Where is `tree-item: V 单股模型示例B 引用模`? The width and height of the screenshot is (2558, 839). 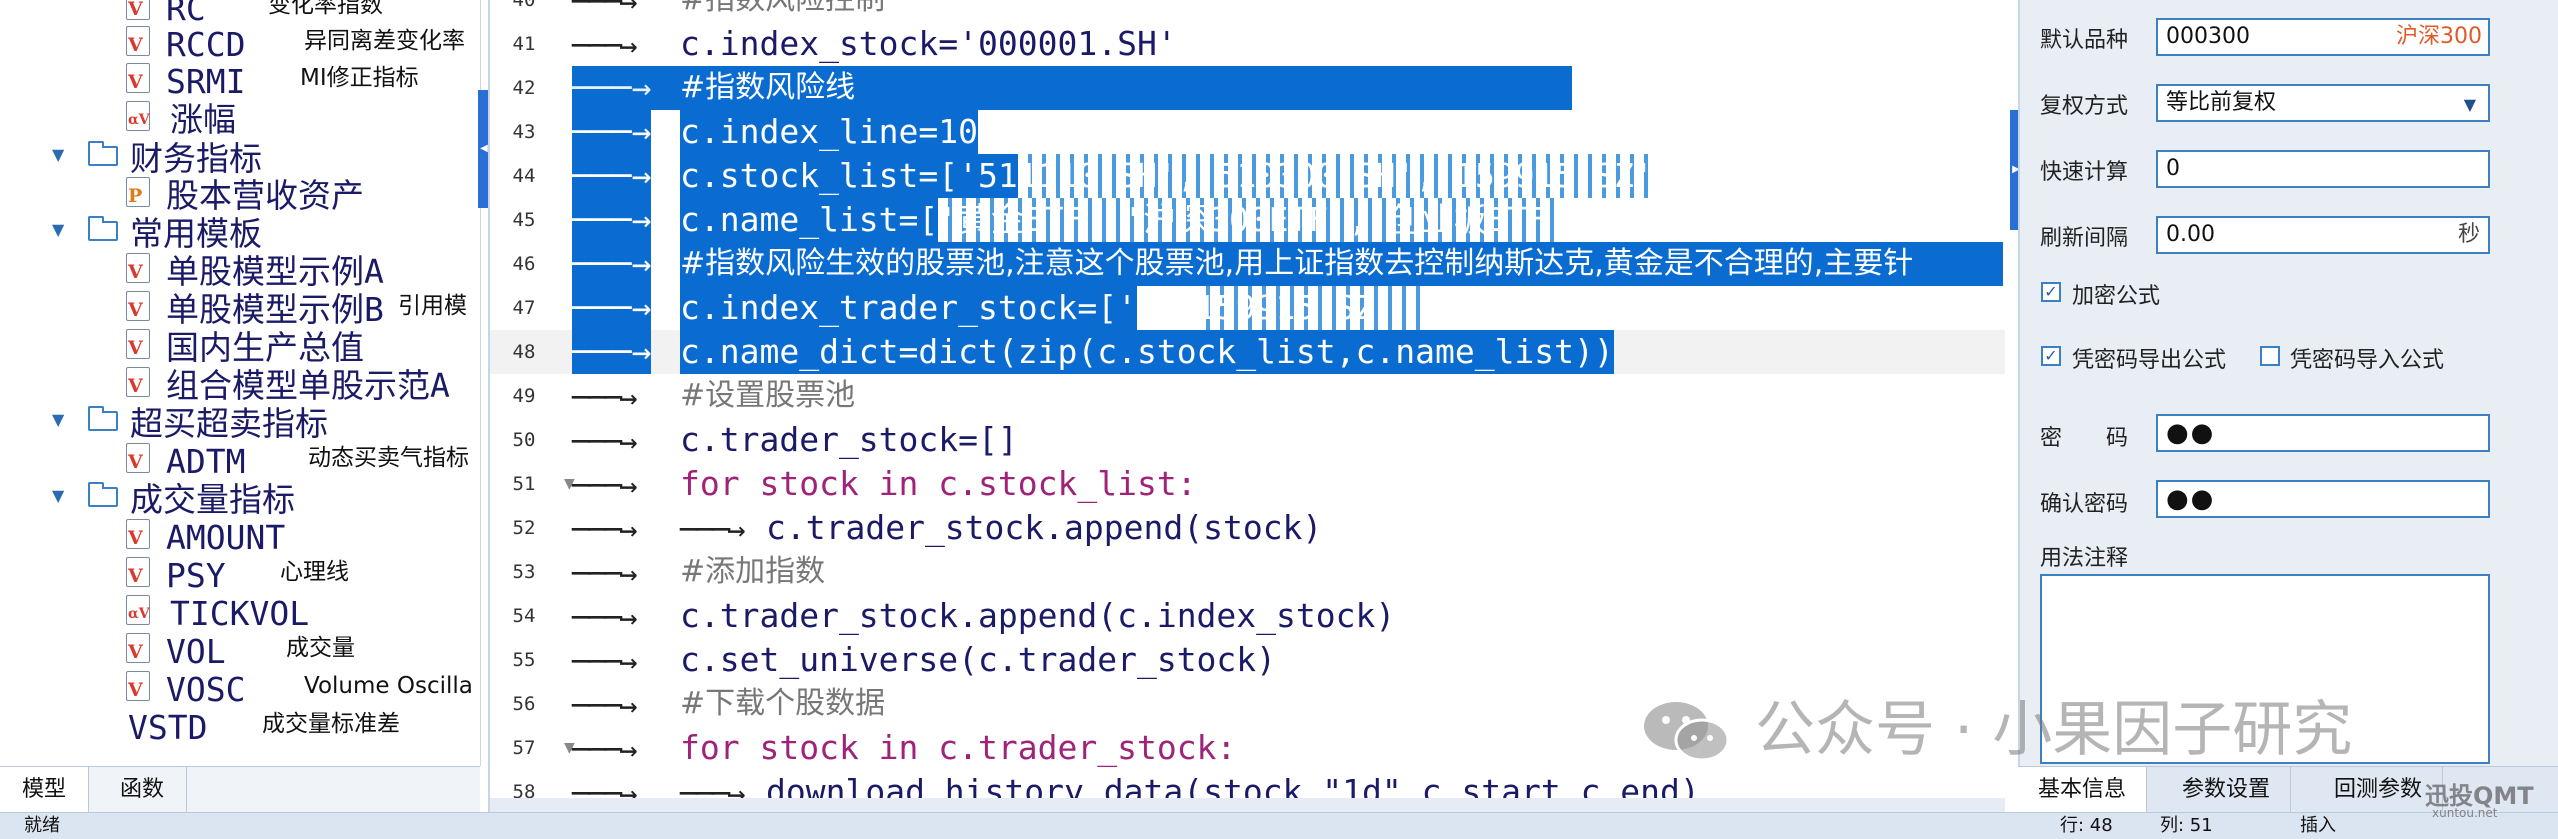 tree-item: V 单股模型示例B 引用模 is located at coordinates (240, 308).